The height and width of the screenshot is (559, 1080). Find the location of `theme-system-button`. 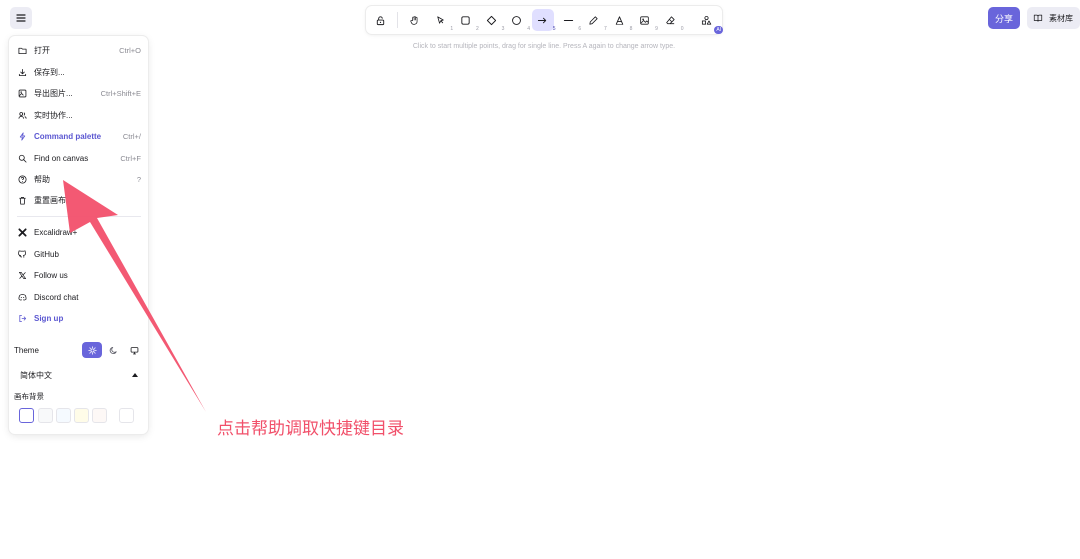

theme-system-button is located at coordinates (134, 350).